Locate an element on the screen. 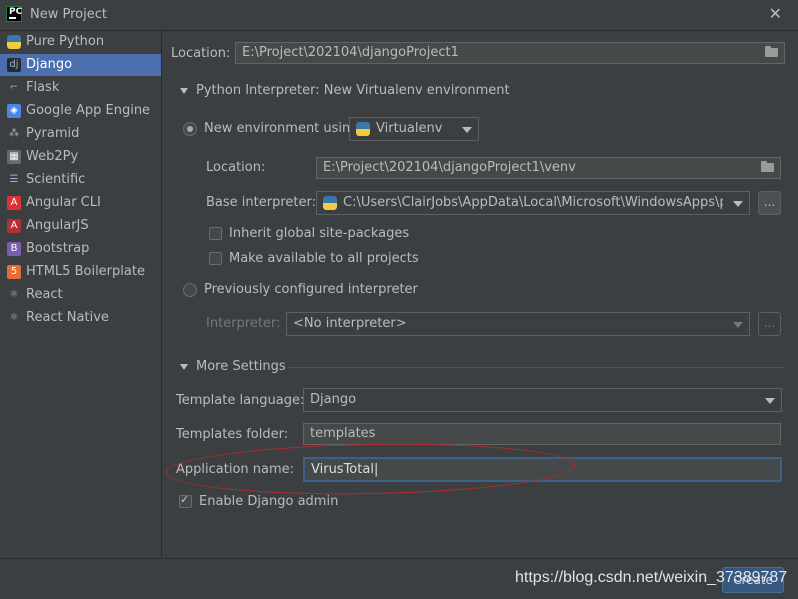 This screenshot has height=599, width=798. sidebar-item-django: dj Django is located at coordinates (80, 65).